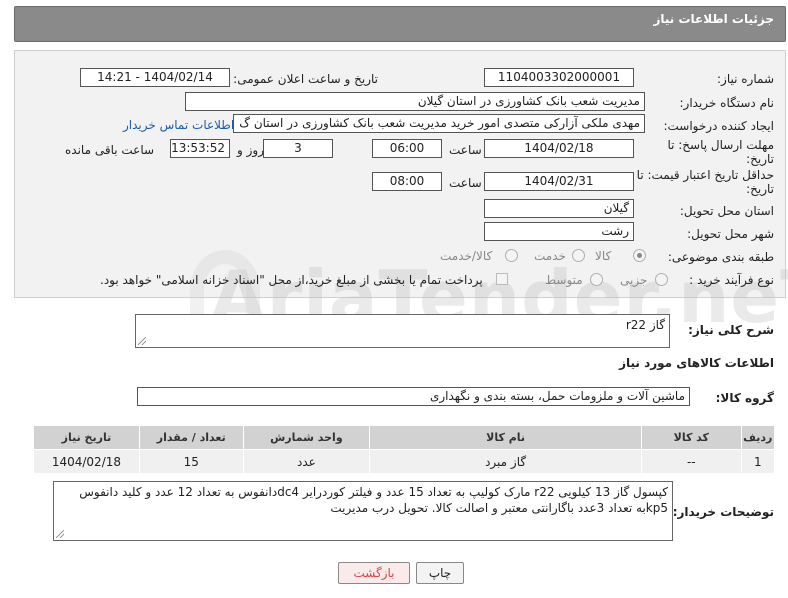 The width and height of the screenshot is (788, 598). What do you see at coordinates (578, 255) in the screenshot?
I see `category-radio-service` at bounding box center [578, 255].